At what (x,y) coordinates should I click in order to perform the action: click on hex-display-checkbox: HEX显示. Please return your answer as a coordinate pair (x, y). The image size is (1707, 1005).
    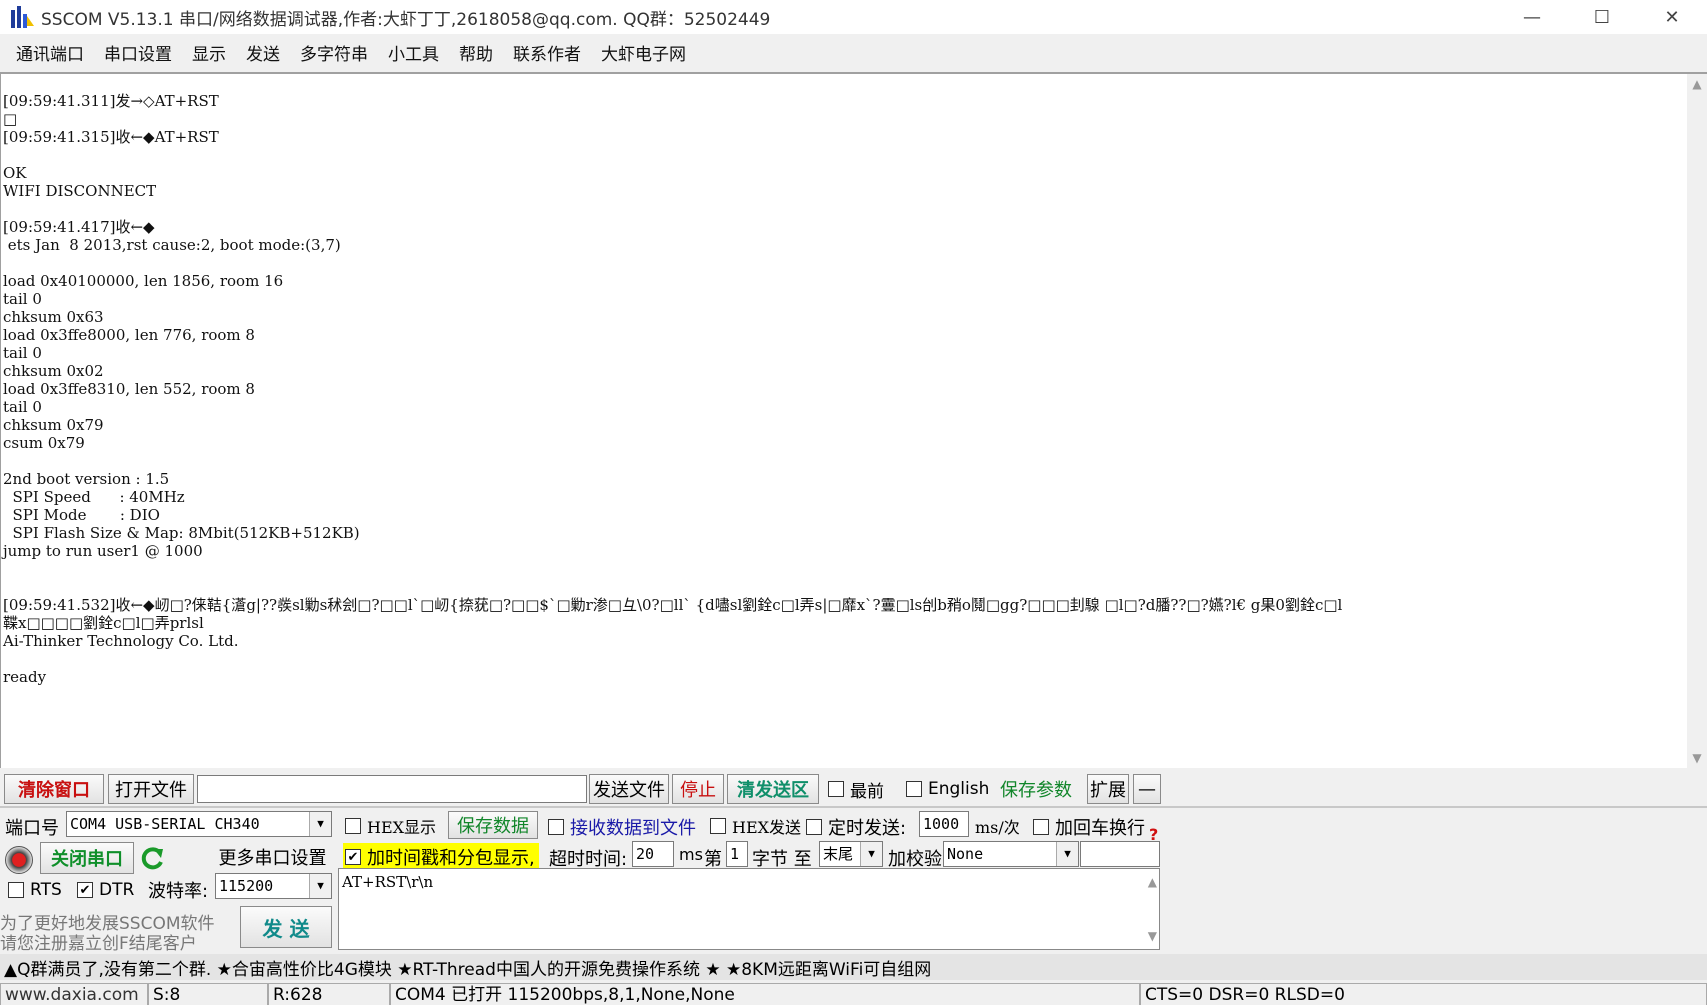
    Looking at the image, I should click on (390, 826).